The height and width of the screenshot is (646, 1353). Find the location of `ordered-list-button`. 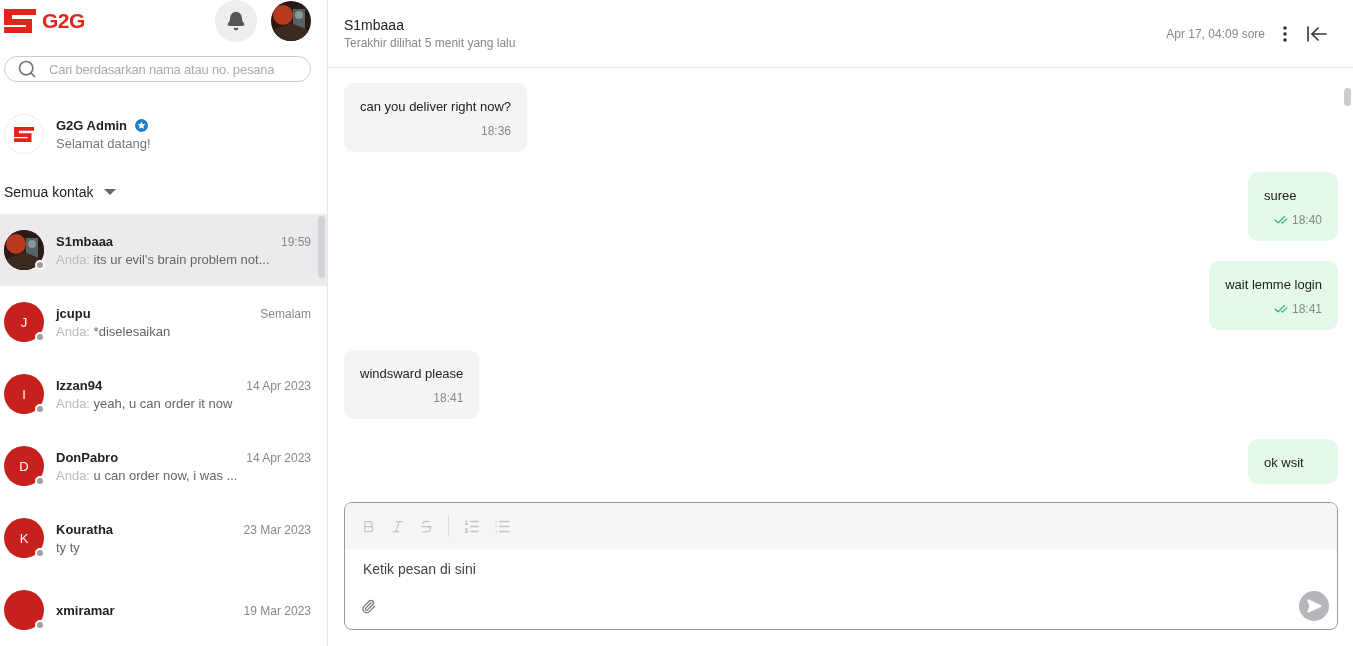

ordered-list-button is located at coordinates (471, 526).